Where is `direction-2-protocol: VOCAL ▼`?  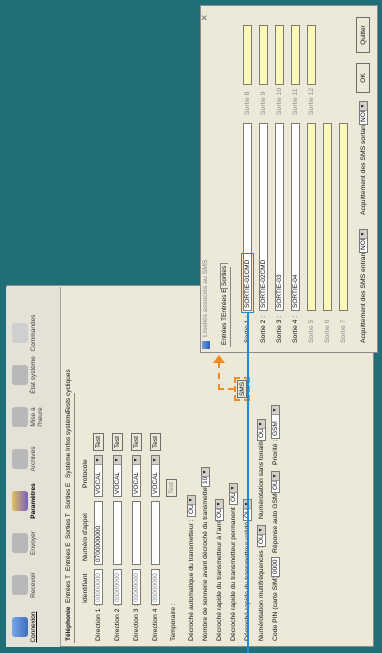
direction-2-protocol: VOCAL ▼ is located at coordinates (117, 476).